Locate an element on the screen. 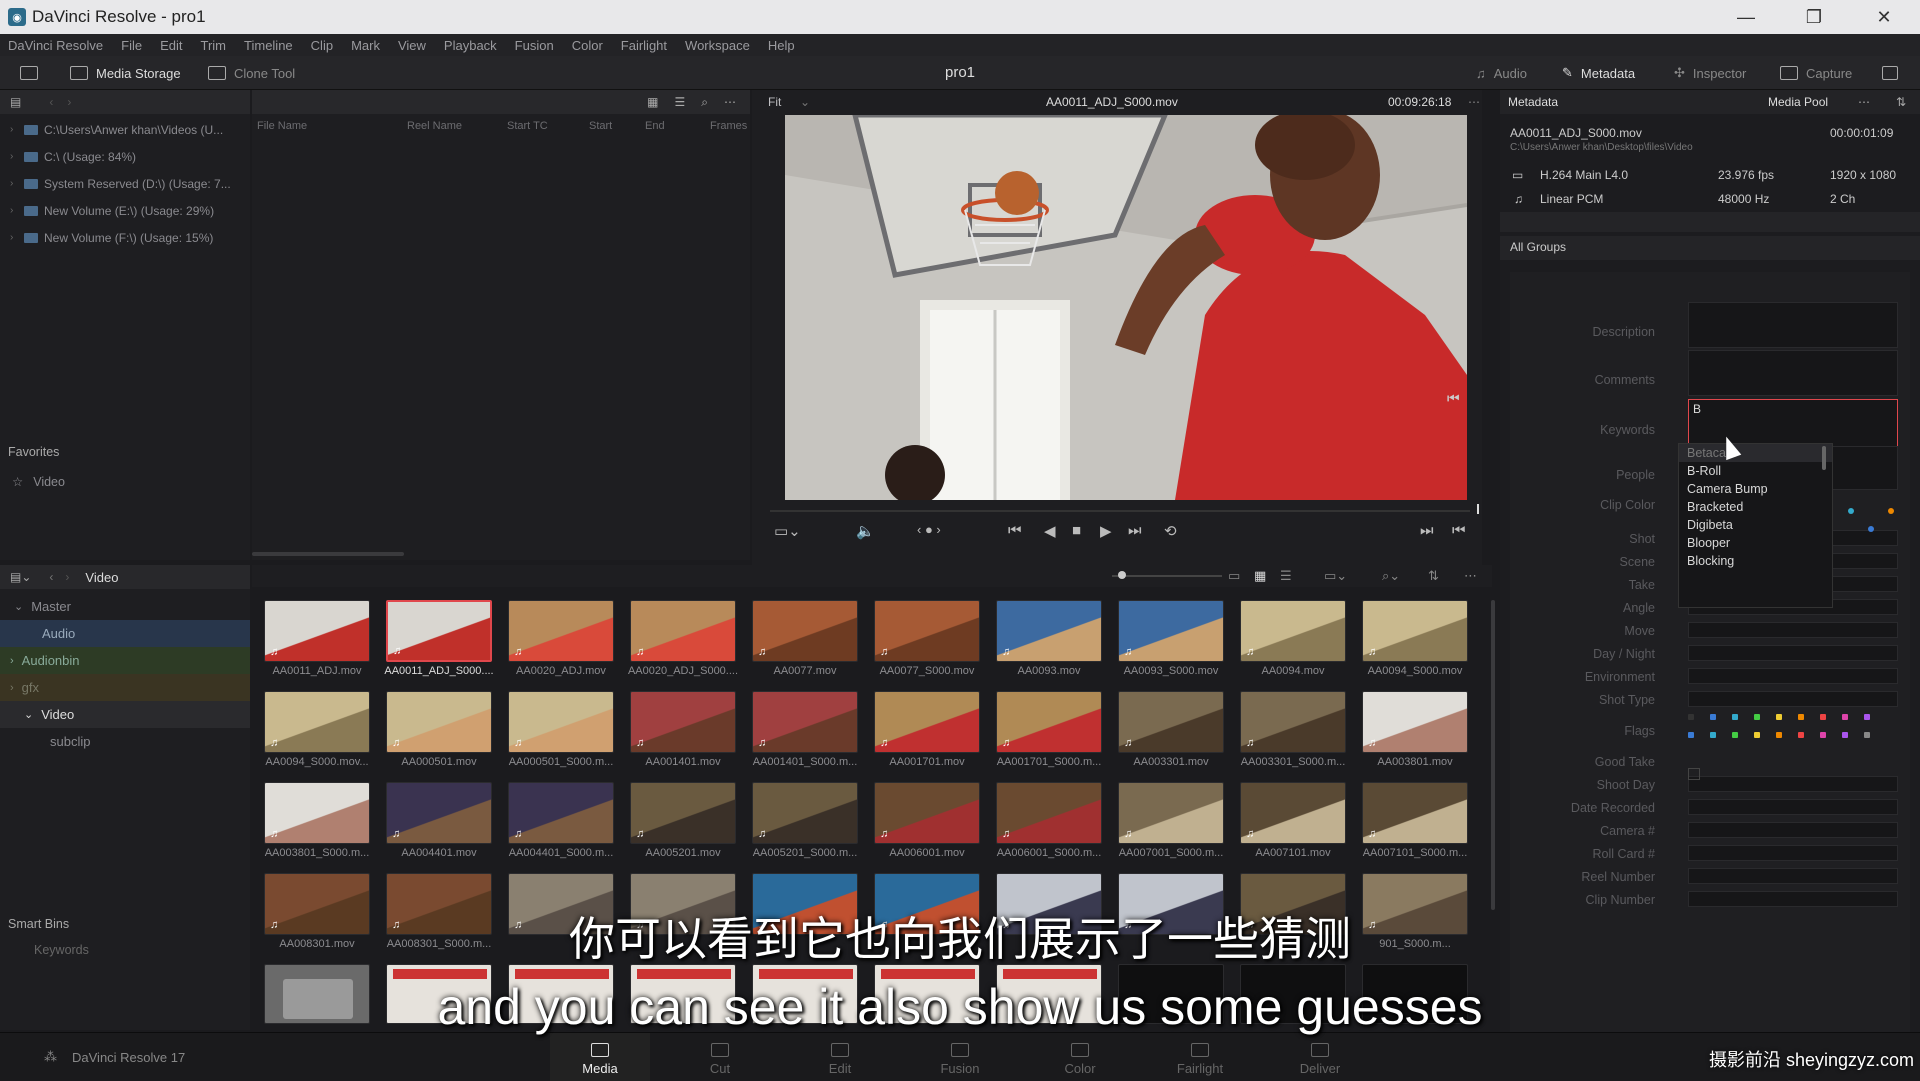 The height and width of the screenshot is (1081, 1920). playhead is located at coordinates (1478, 509).